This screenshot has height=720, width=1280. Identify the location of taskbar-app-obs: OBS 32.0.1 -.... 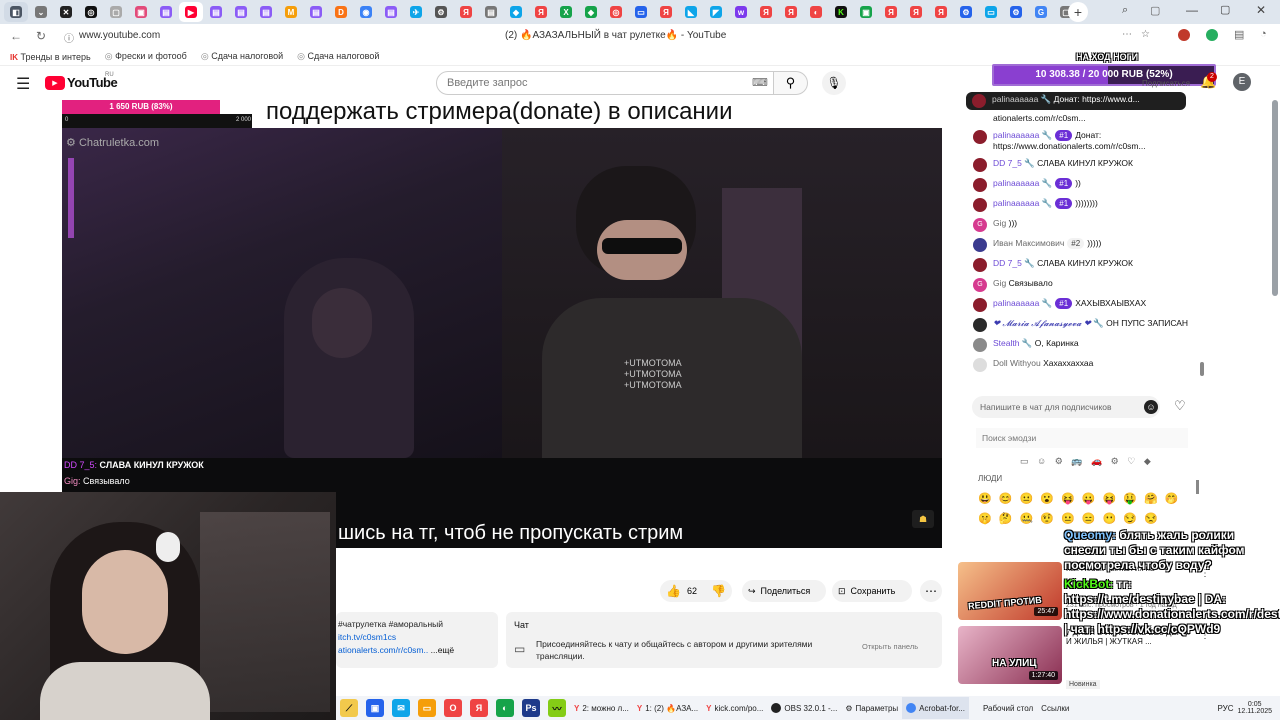
(804, 708).